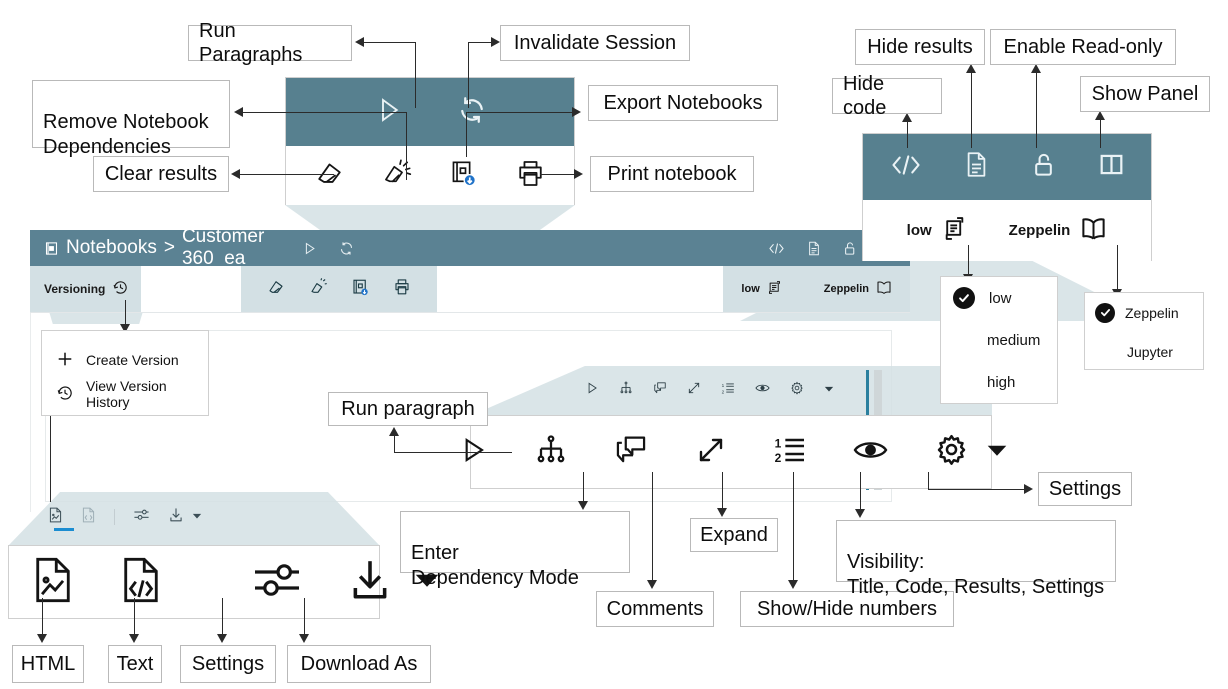 Image resolution: width=1228 pixels, height=689 pixels. What do you see at coordinates (161, 174) in the screenshot?
I see `label-clear-results: Clear results` at bounding box center [161, 174].